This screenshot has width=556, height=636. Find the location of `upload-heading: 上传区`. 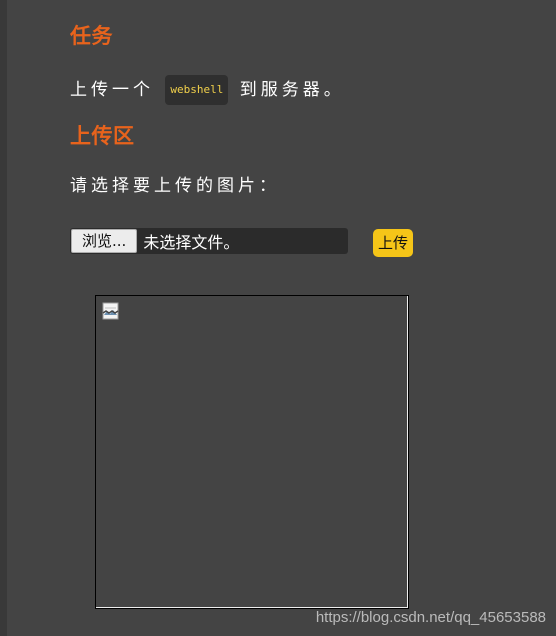

upload-heading: 上传区 is located at coordinates (102, 136).